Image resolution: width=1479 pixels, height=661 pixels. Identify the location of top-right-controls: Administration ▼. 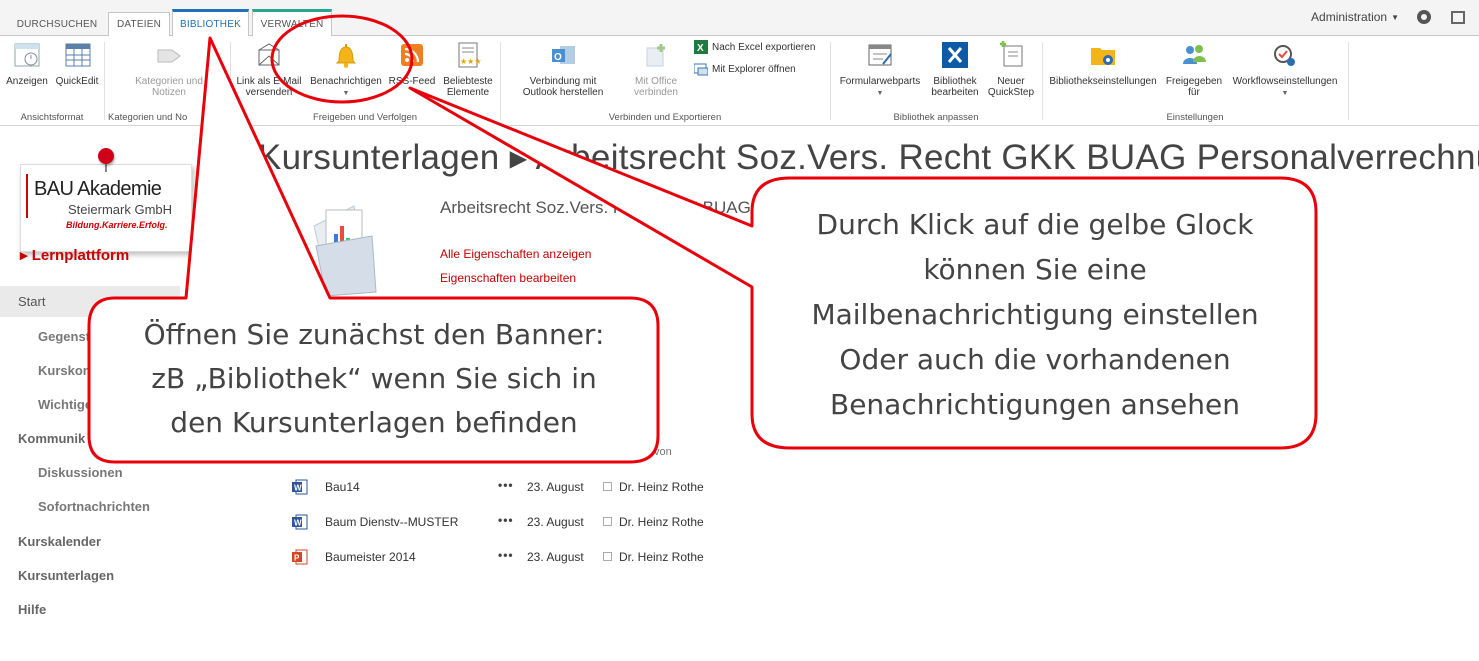
(1395, 17).